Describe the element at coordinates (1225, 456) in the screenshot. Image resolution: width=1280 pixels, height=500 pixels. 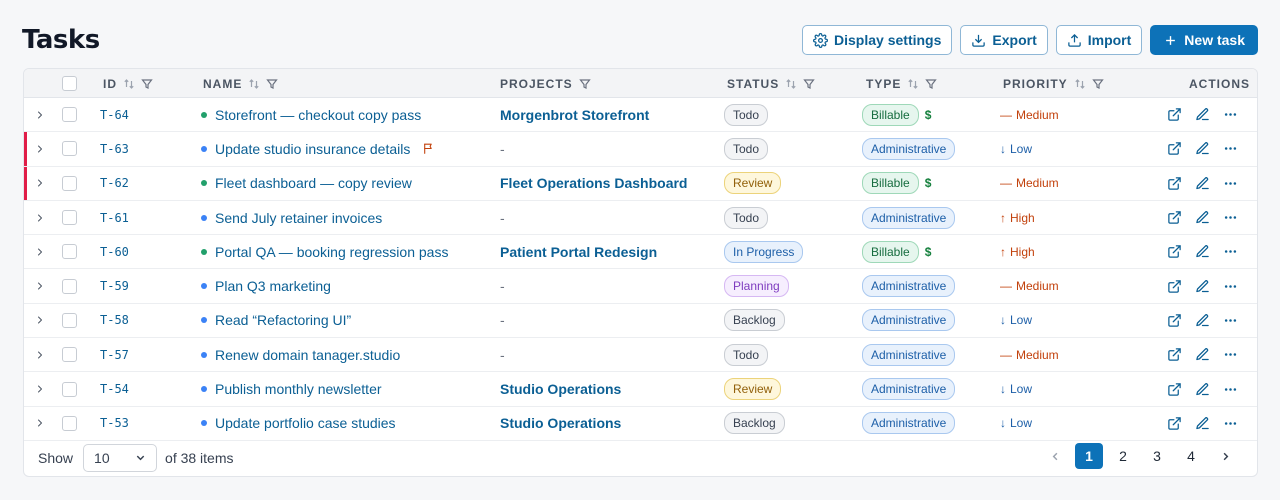
I see `next-page-button` at that location.